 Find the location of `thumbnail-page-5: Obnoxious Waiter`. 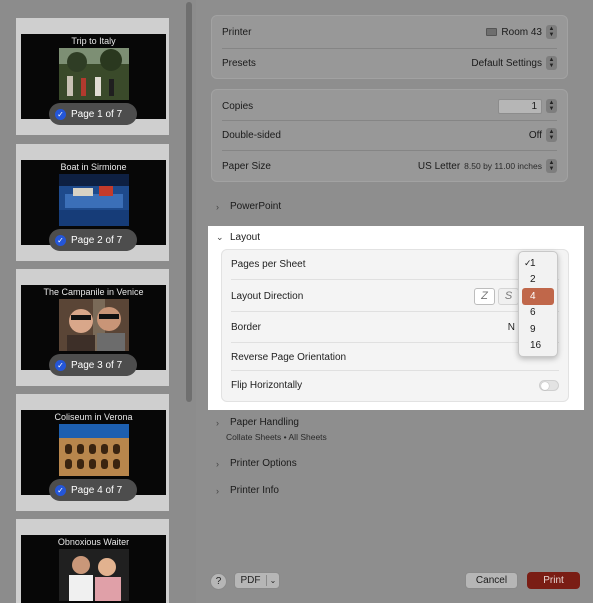

thumbnail-page-5: Obnoxious Waiter is located at coordinates (92, 561).